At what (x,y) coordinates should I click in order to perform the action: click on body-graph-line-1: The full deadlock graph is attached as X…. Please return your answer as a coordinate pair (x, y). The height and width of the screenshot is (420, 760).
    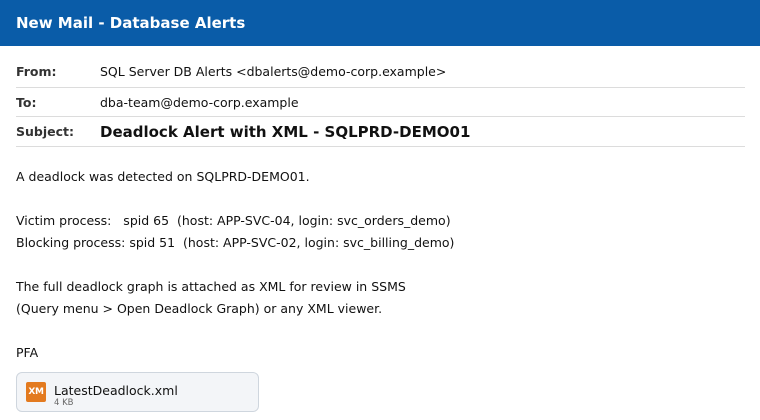
    Looking at the image, I should click on (211, 286).